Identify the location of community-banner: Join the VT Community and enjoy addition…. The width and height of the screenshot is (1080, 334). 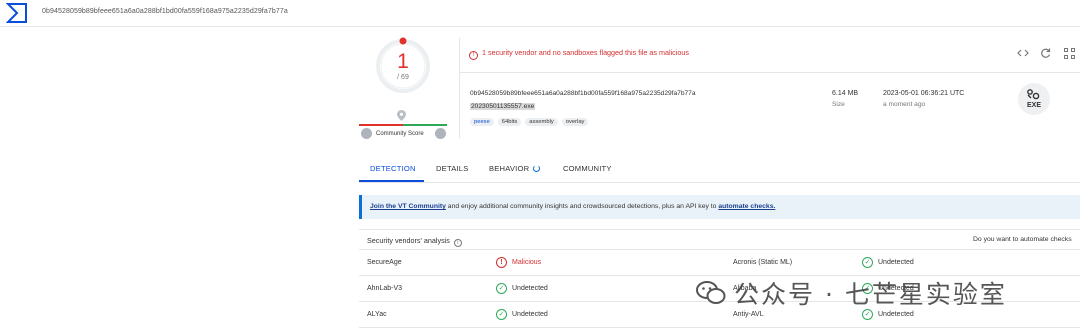
(719, 207).